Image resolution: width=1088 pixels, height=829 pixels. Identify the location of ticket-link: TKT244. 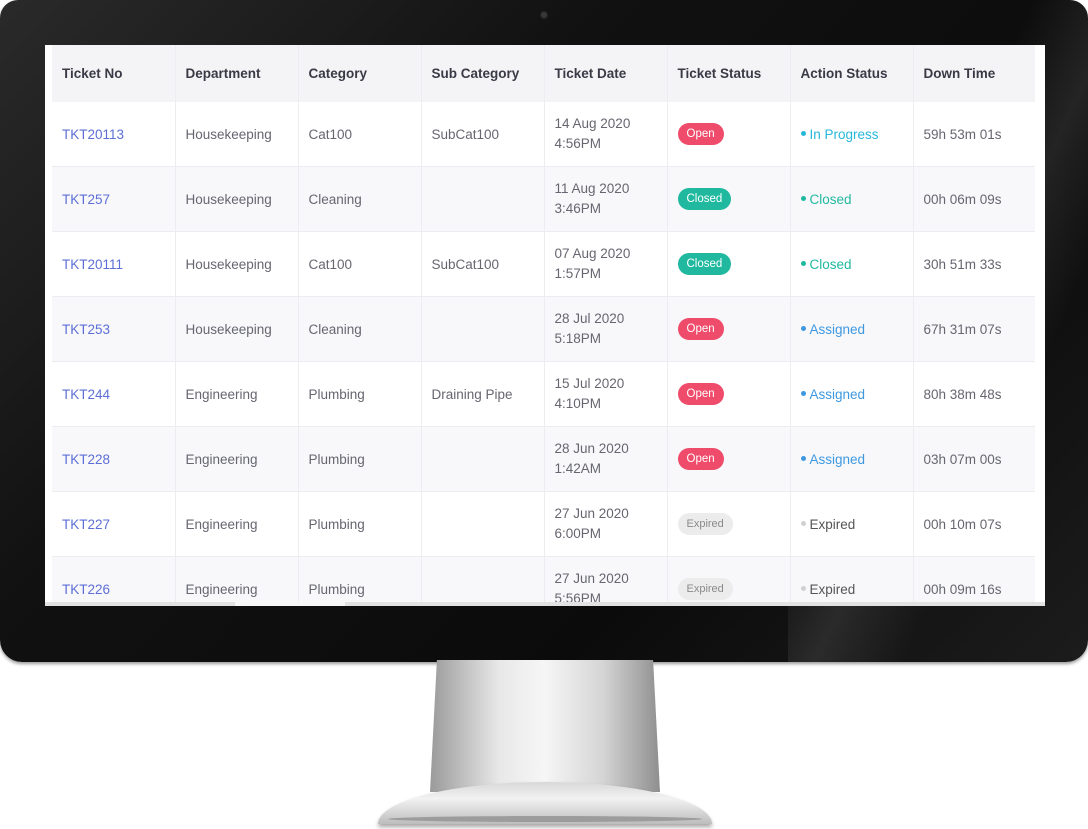
(86, 394).